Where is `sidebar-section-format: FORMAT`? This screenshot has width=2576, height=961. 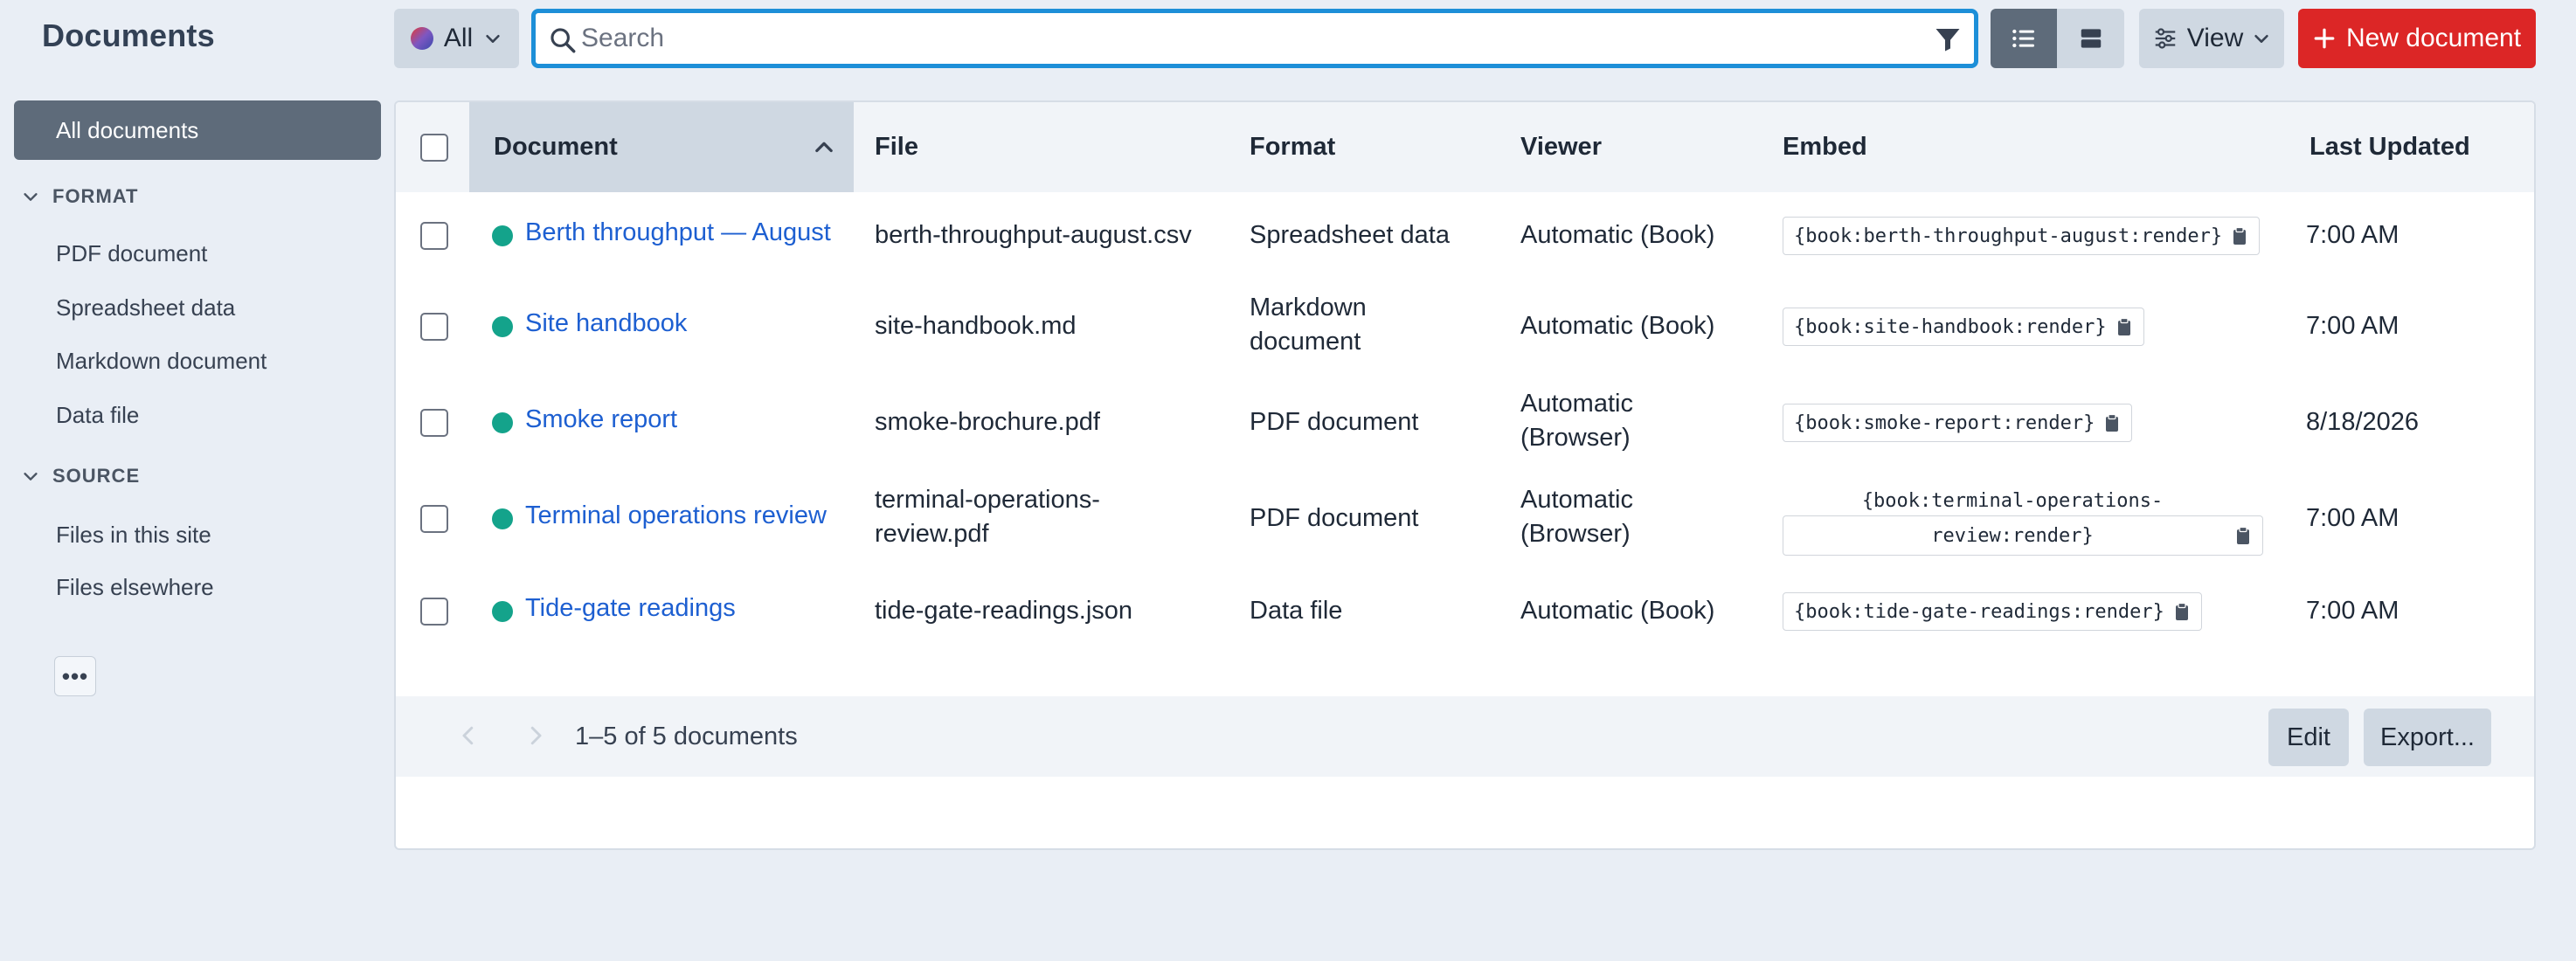
sidebar-section-format: FORMAT is located at coordinates (79, 196).